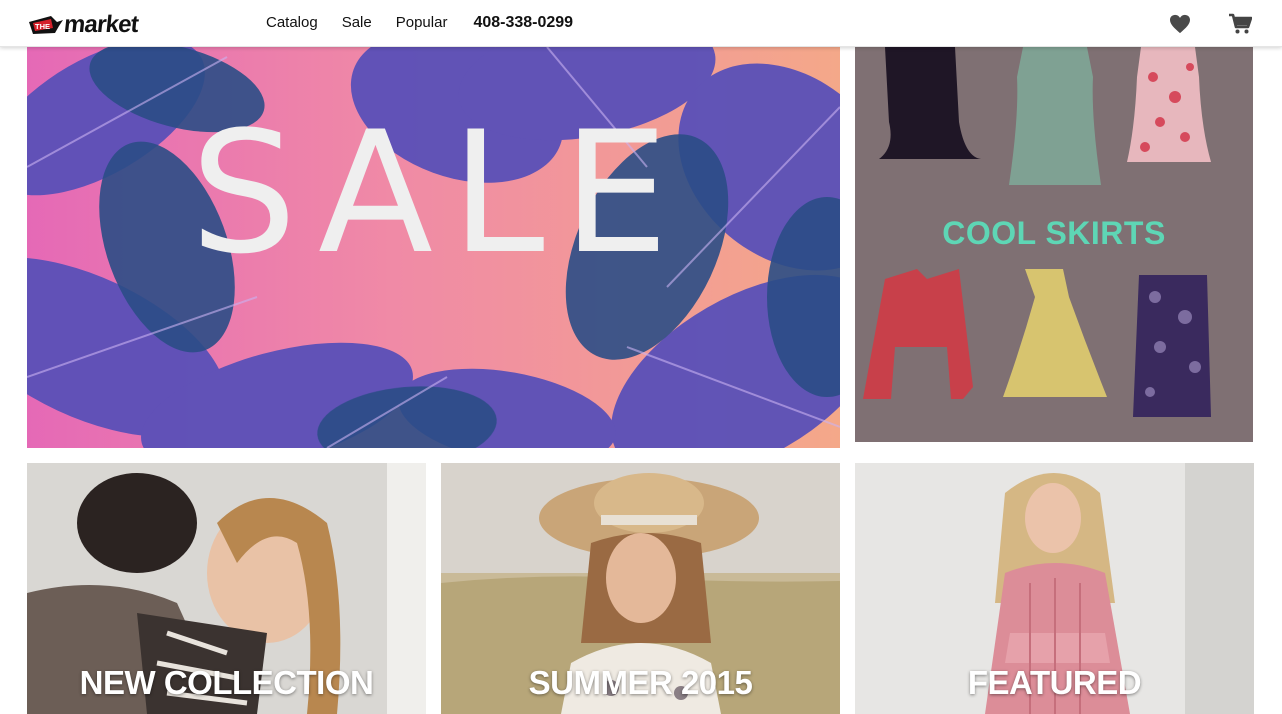 The height and width of the screenshot is (714, 1282). I want to click on logo-wordmark: market, so click(101, 24).